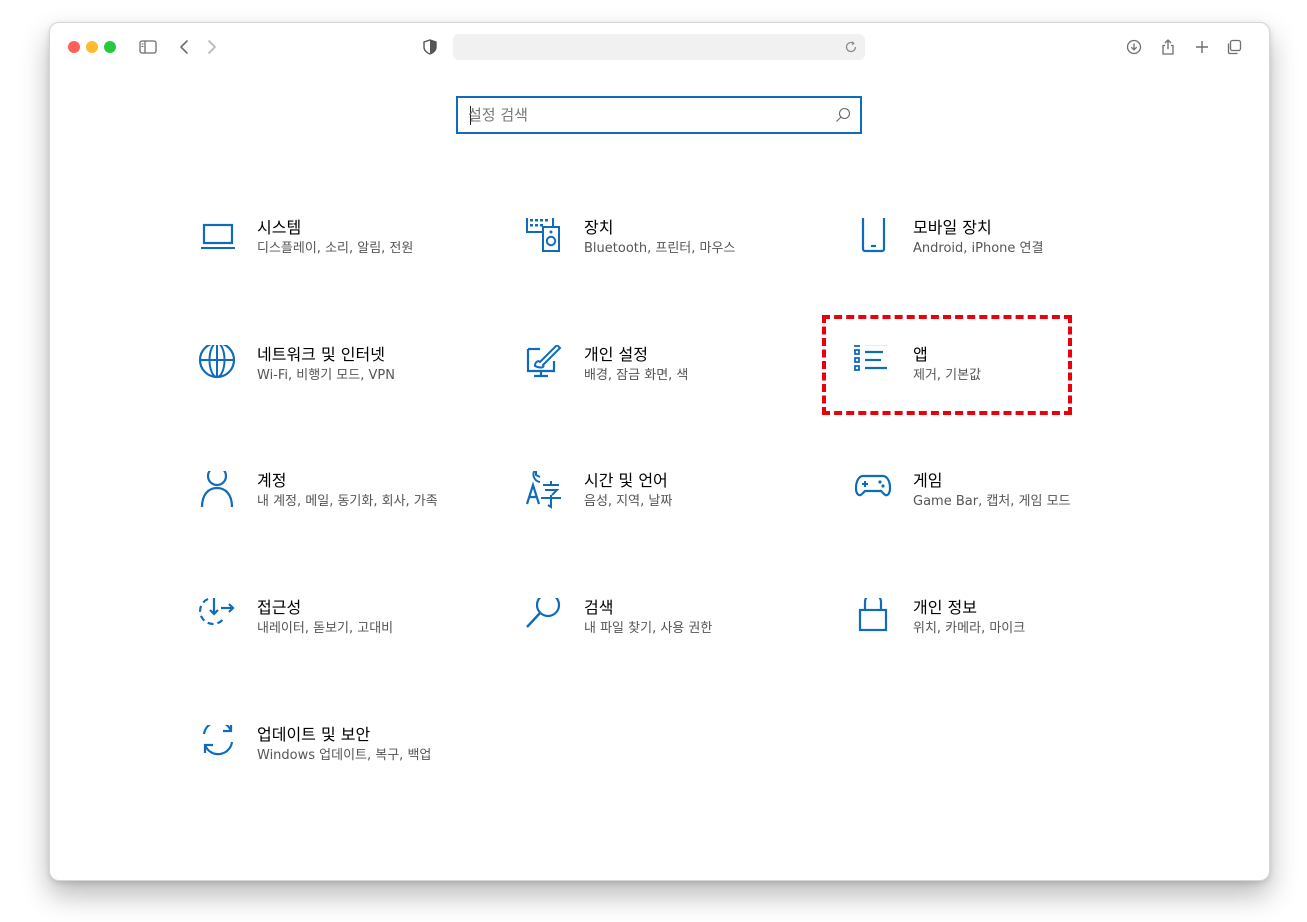 The image size is (1307, 922). I want to click on downloads-icon, so click(1134, 47).